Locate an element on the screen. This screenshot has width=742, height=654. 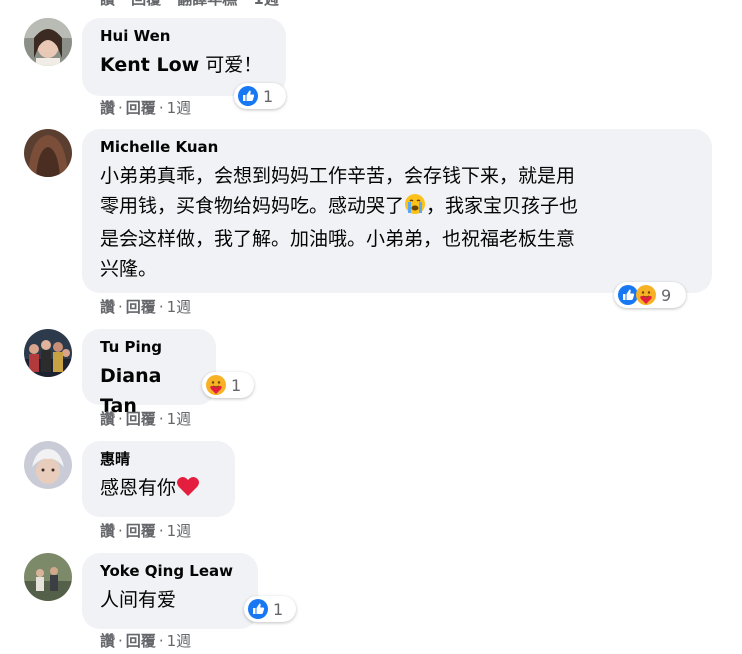
comment-text: 感恩有你 is located at coordinates (158, 489).